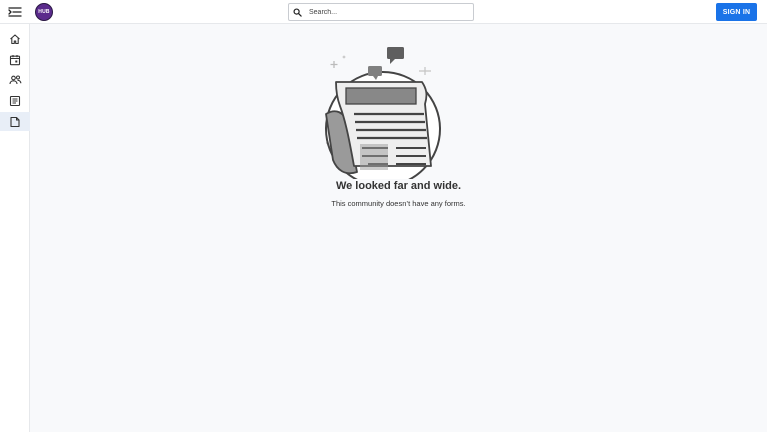 This screenshot has height=432, width=767. I want to click on sidebar-item-home, so click(15, 38).